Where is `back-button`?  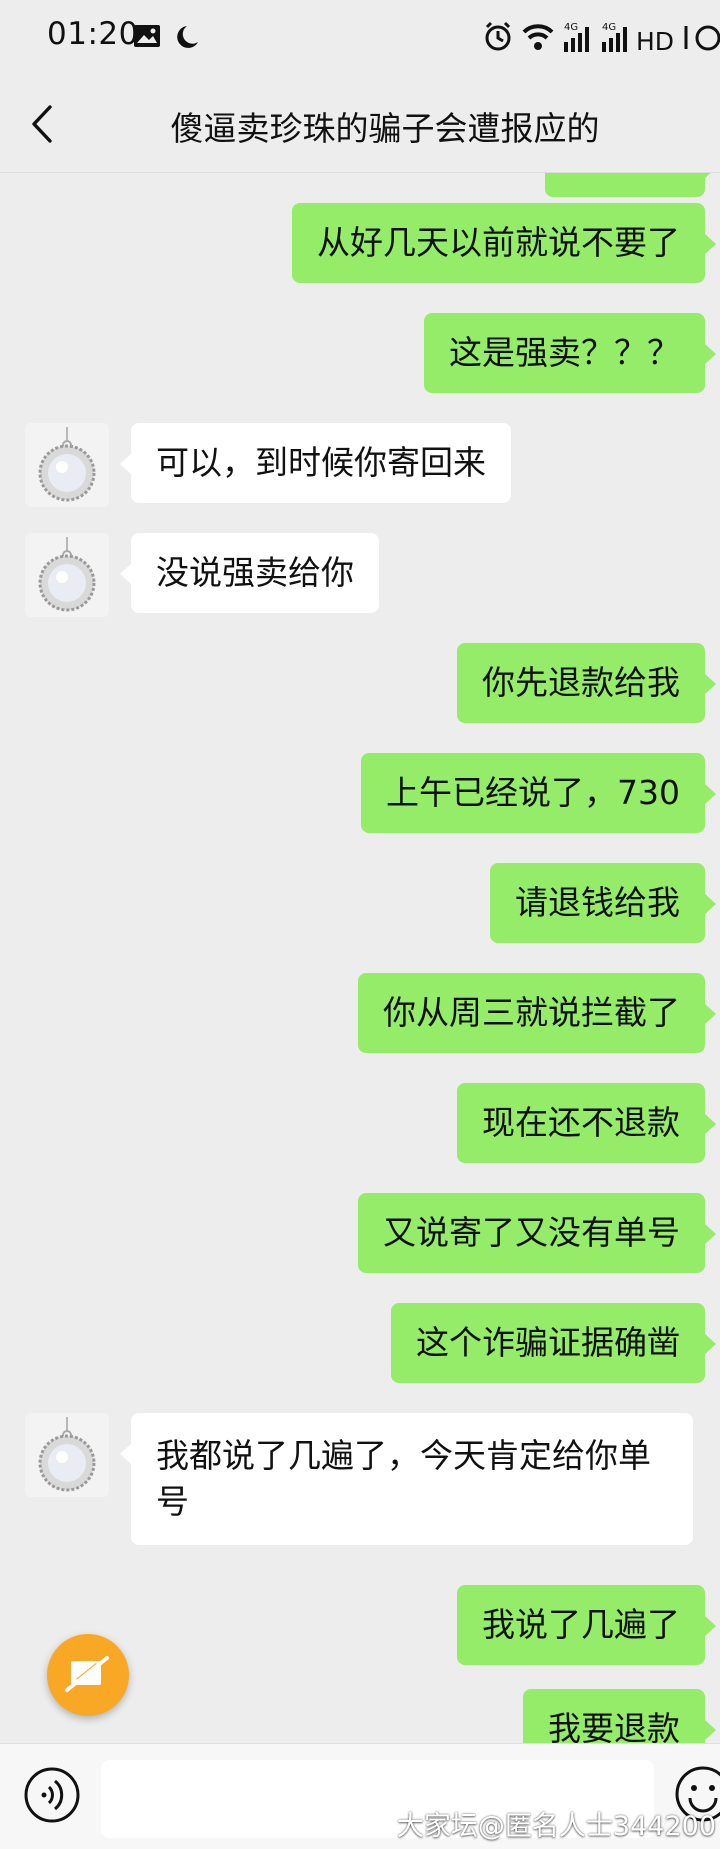
back-button is located at coordinates (43, 124).